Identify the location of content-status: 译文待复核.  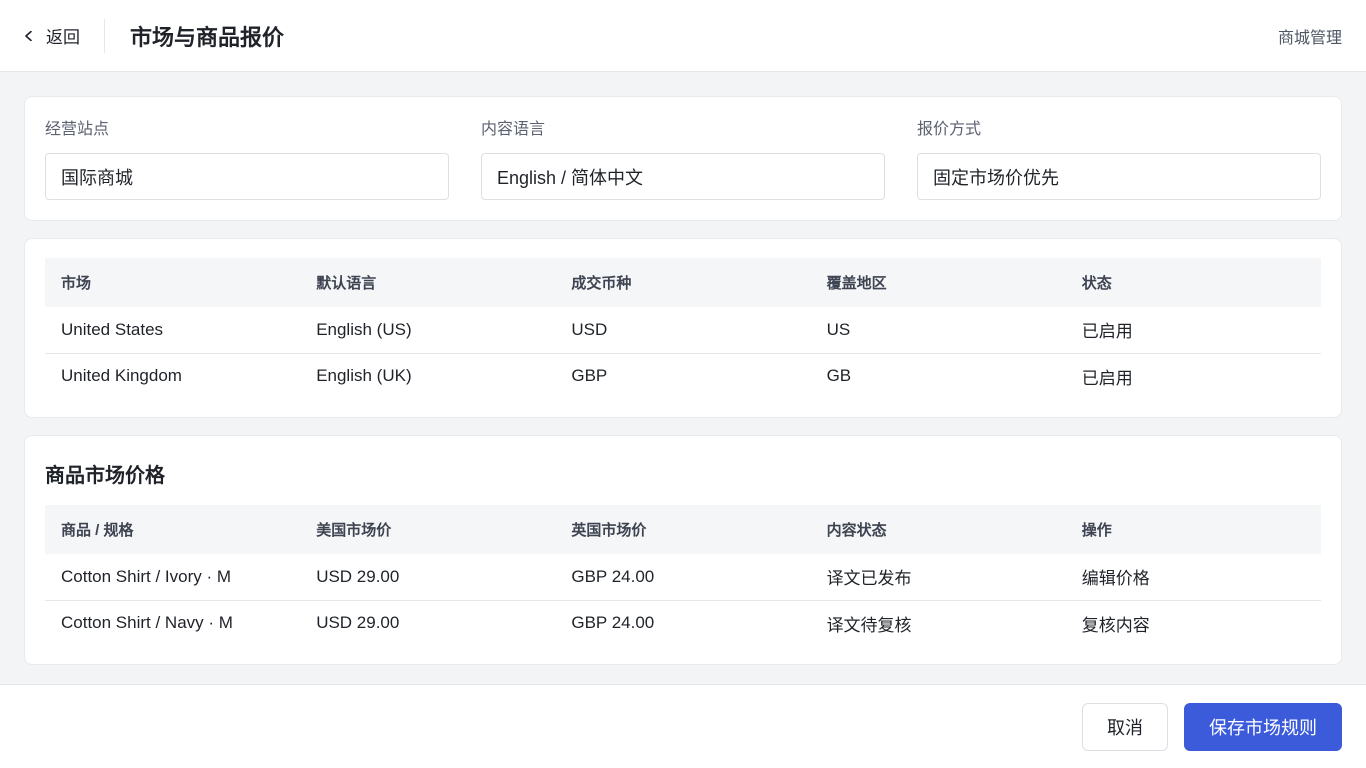
(938, 622).